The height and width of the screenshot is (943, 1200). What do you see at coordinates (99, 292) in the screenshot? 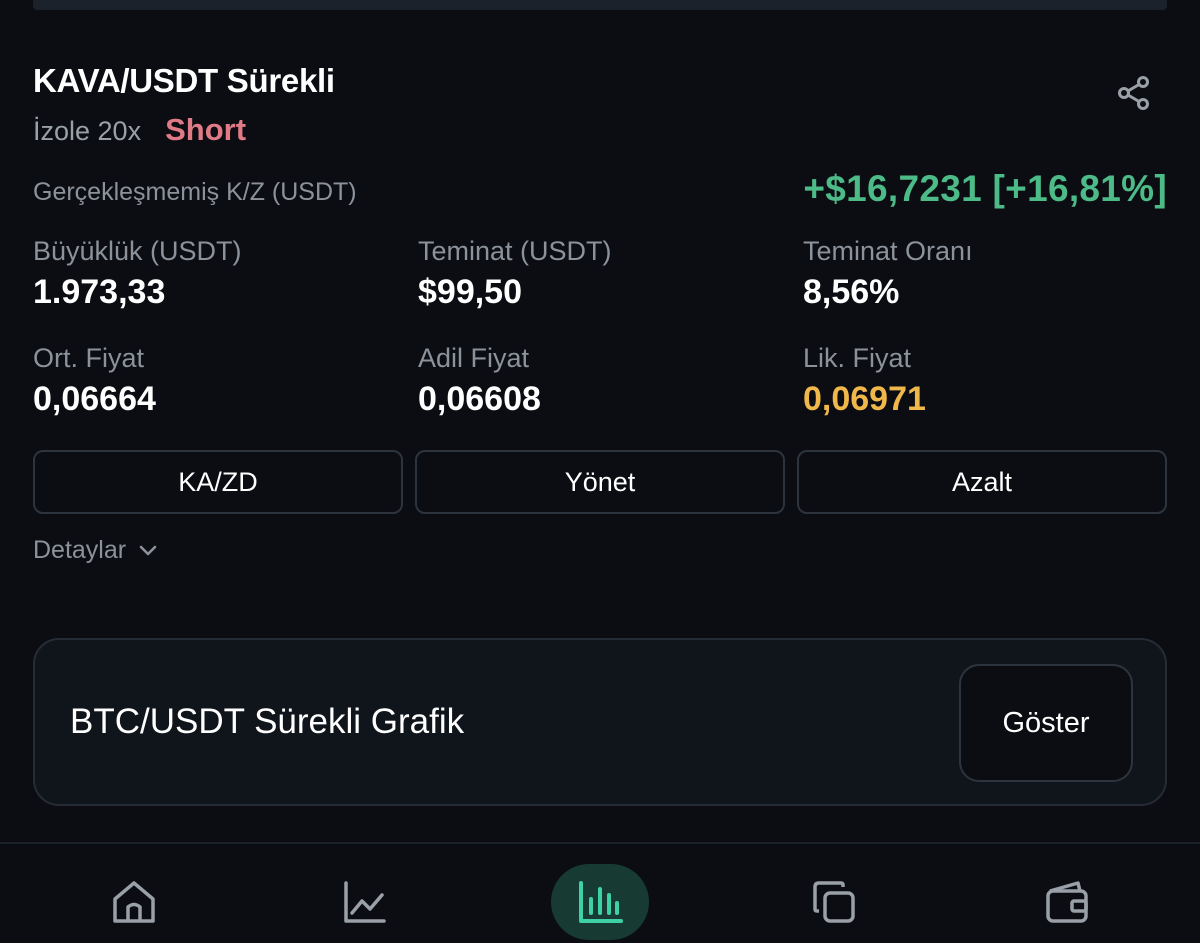
I see `metric-value: 1.973,33` at bounding box center [99, 292].